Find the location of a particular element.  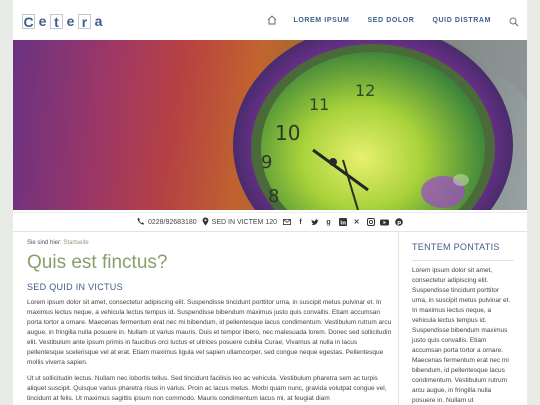

breadcrumb: Sie sind hier: Startseite is located at coordinates (210, 243).